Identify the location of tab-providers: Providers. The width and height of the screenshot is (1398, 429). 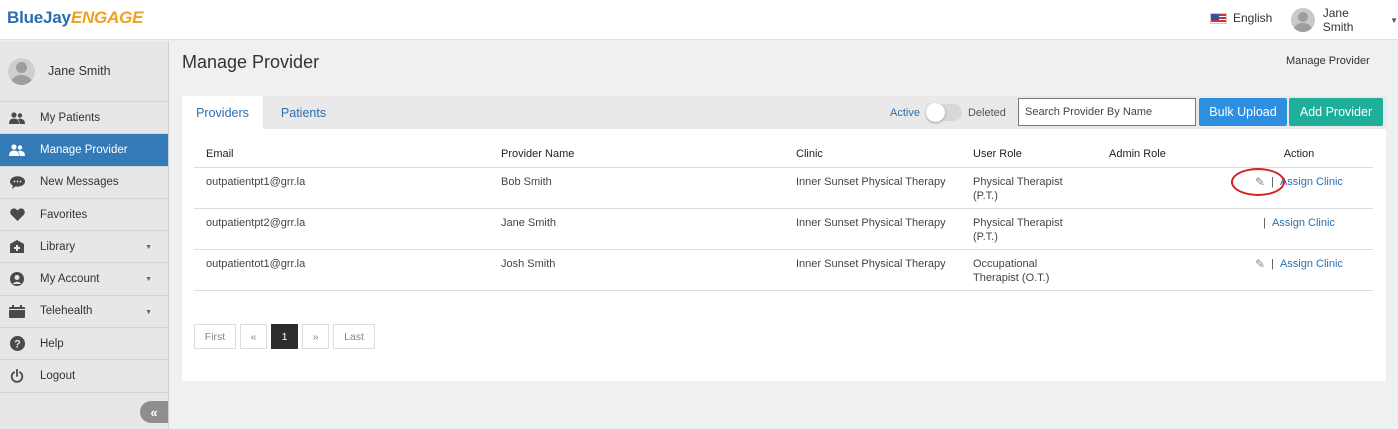
(222, 112).